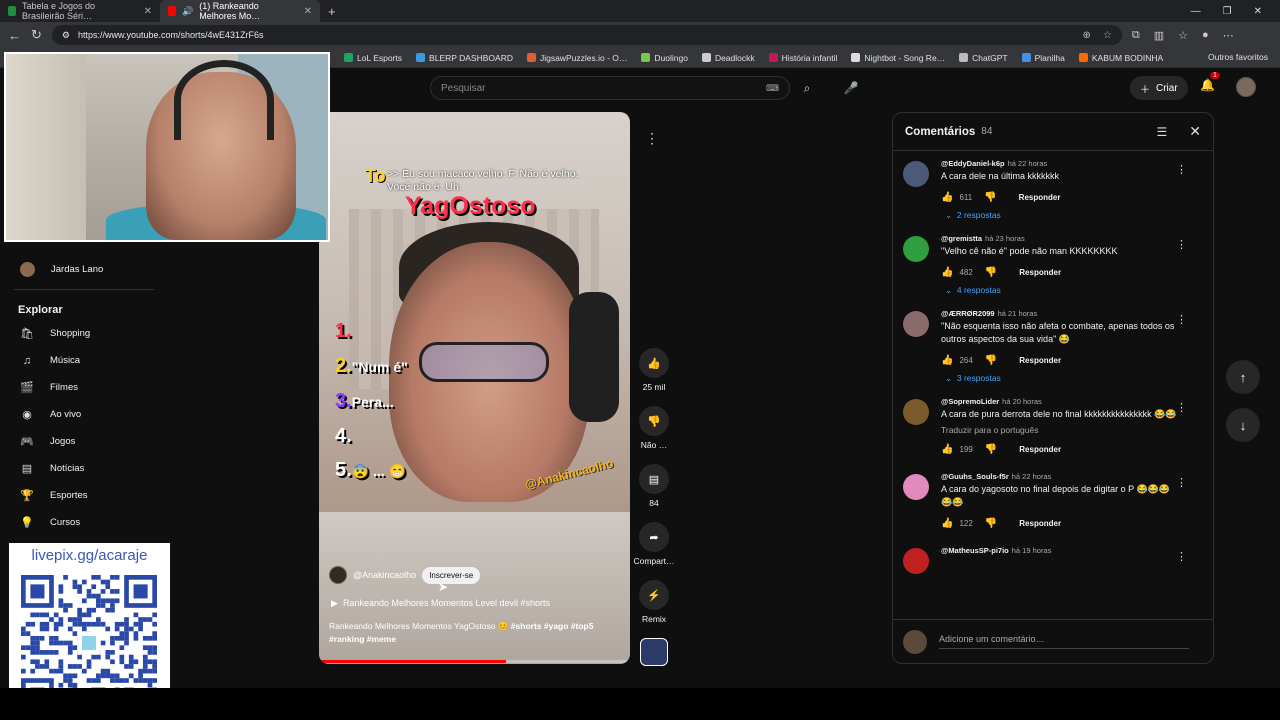 The width and height of the screenshot is (1280, 720). Describe the element at coordinates (85, 468) in the screenshot. I see `sidebar-item-notcias: ▤ Notícias` at that location.